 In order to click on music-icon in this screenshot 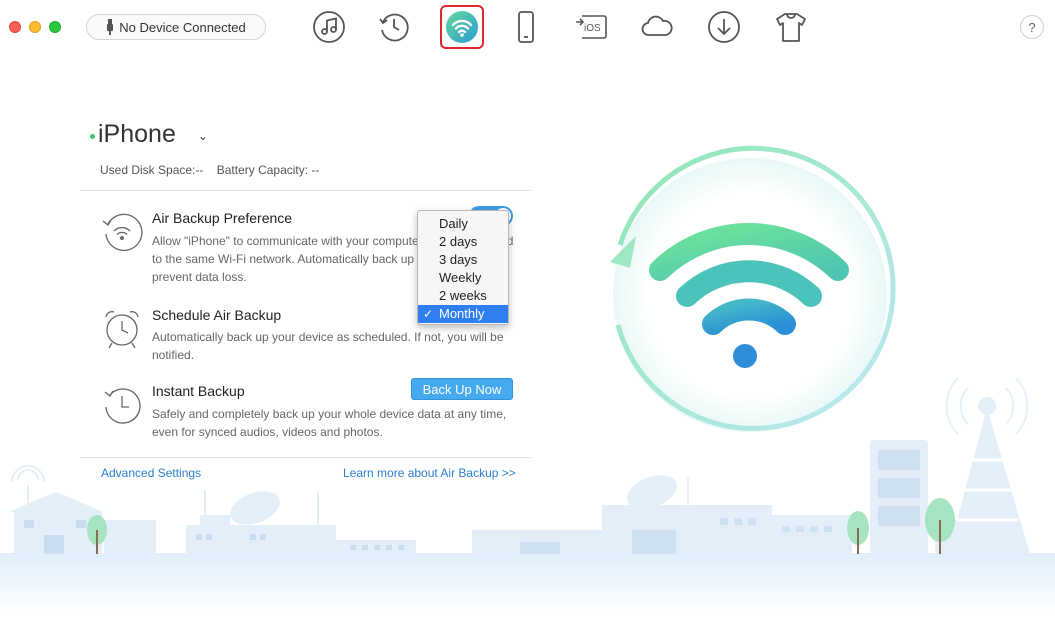, I will do `click(329, 27)`.